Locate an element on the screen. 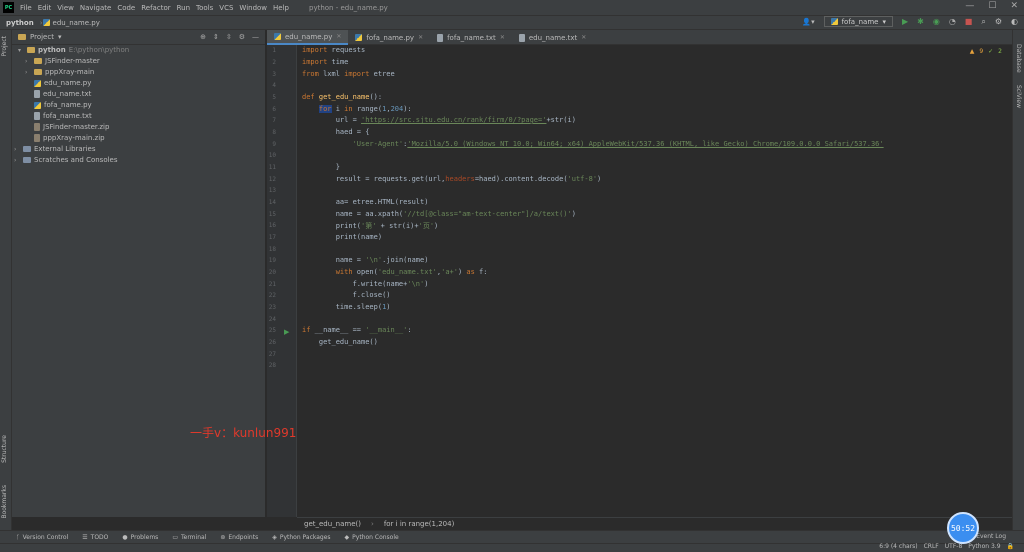 This screenshot has height=552, width=1024. tree-label: pppXray-main.zip is located at coordinates (74, 138).